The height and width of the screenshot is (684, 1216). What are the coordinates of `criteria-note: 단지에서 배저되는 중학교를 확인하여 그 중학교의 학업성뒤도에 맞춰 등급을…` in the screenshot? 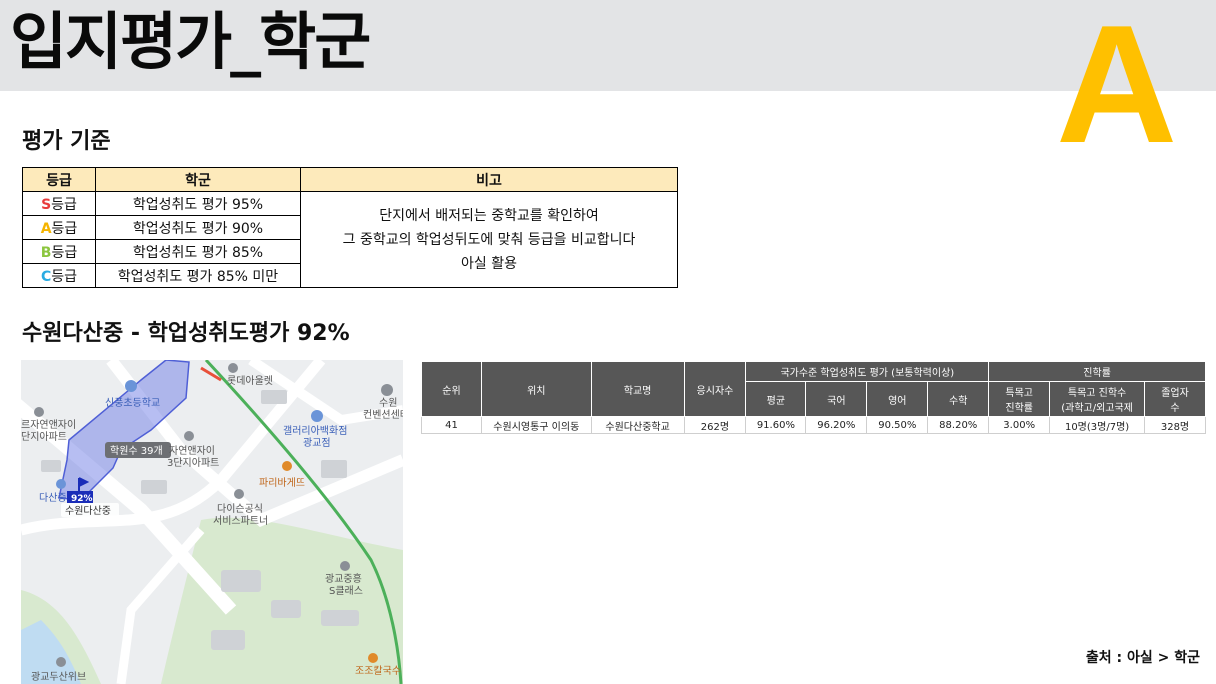 It's located at (489, 239).